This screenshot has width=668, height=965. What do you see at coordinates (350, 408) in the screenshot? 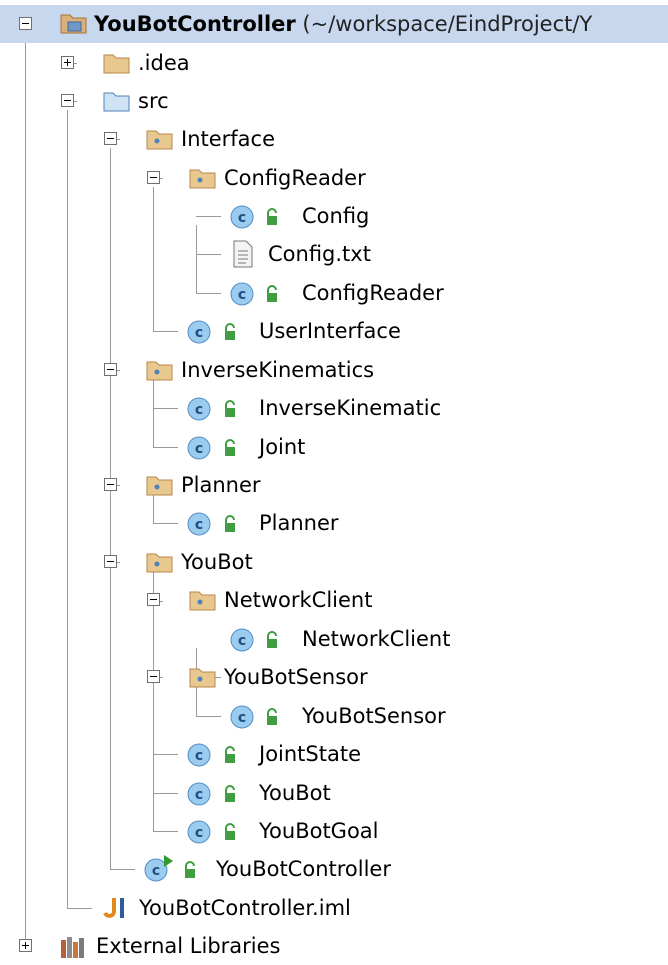
I see `tree-node-label: InverseKinematic` at bounding box center [350, 408].